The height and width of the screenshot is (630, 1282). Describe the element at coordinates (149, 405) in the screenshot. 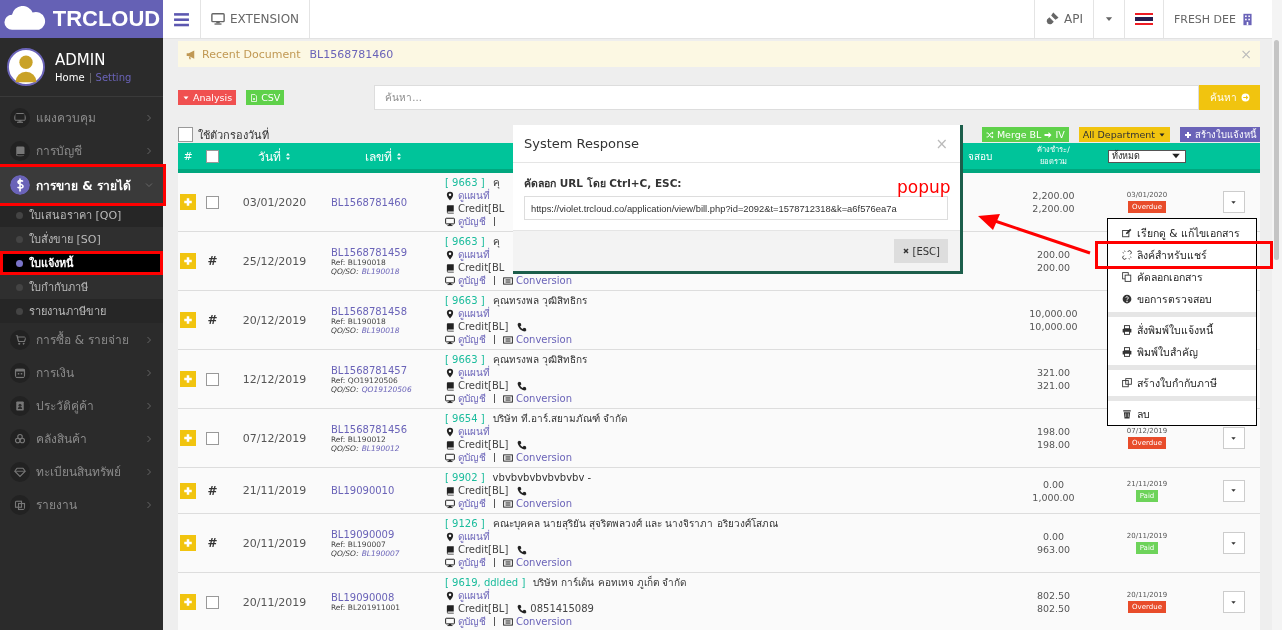

I see `chevron-icon` at that location.